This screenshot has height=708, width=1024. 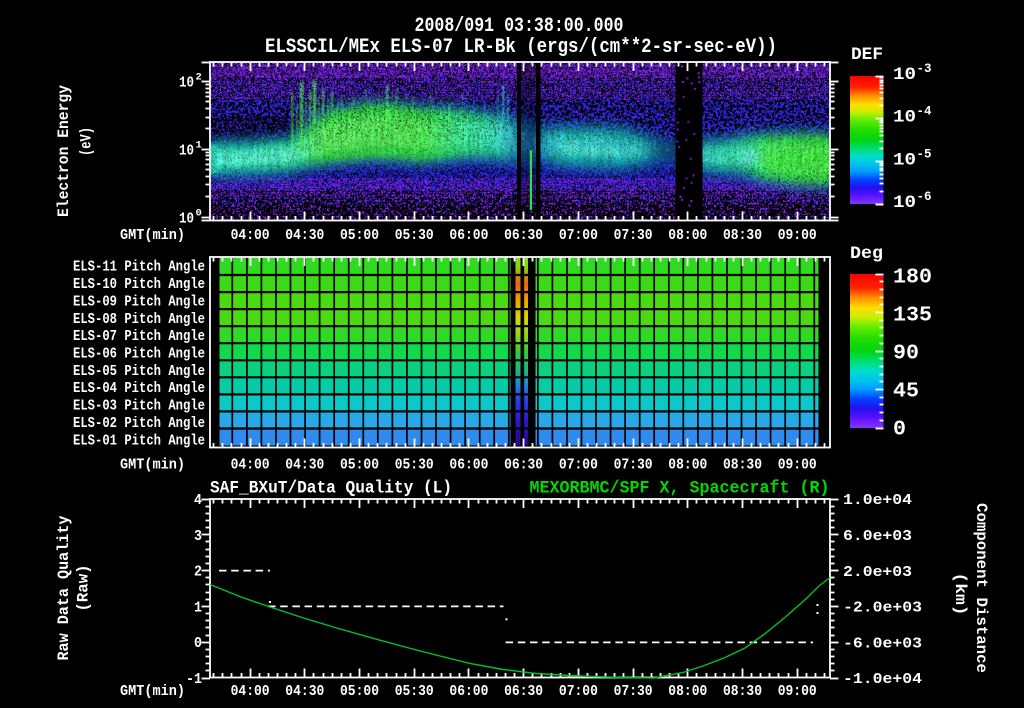 What do you see at coordinates (194, 680) in the screenshot?
I see `svg-text: -1` at bounding box center [194, 680].